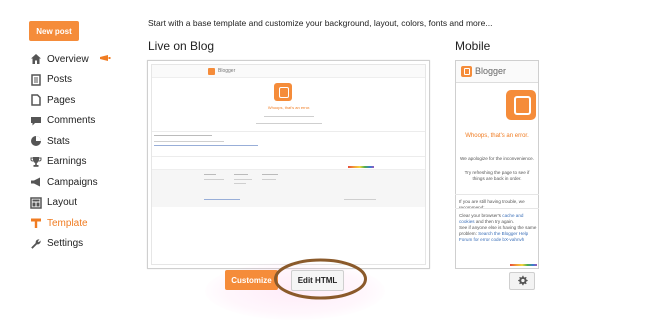 The image size is (670, 331). I want to click on megaphone-pin-icon, so click(105, 58).